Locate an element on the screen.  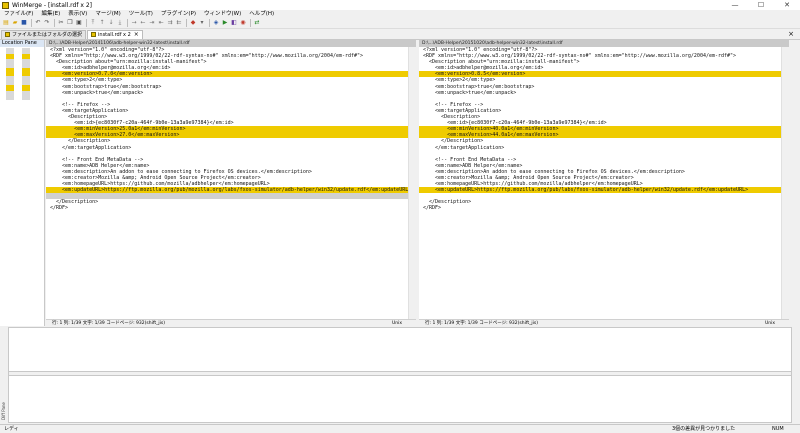
tab-install-rdf: install.rdf x 2 × is located at coordinates (115, 34).